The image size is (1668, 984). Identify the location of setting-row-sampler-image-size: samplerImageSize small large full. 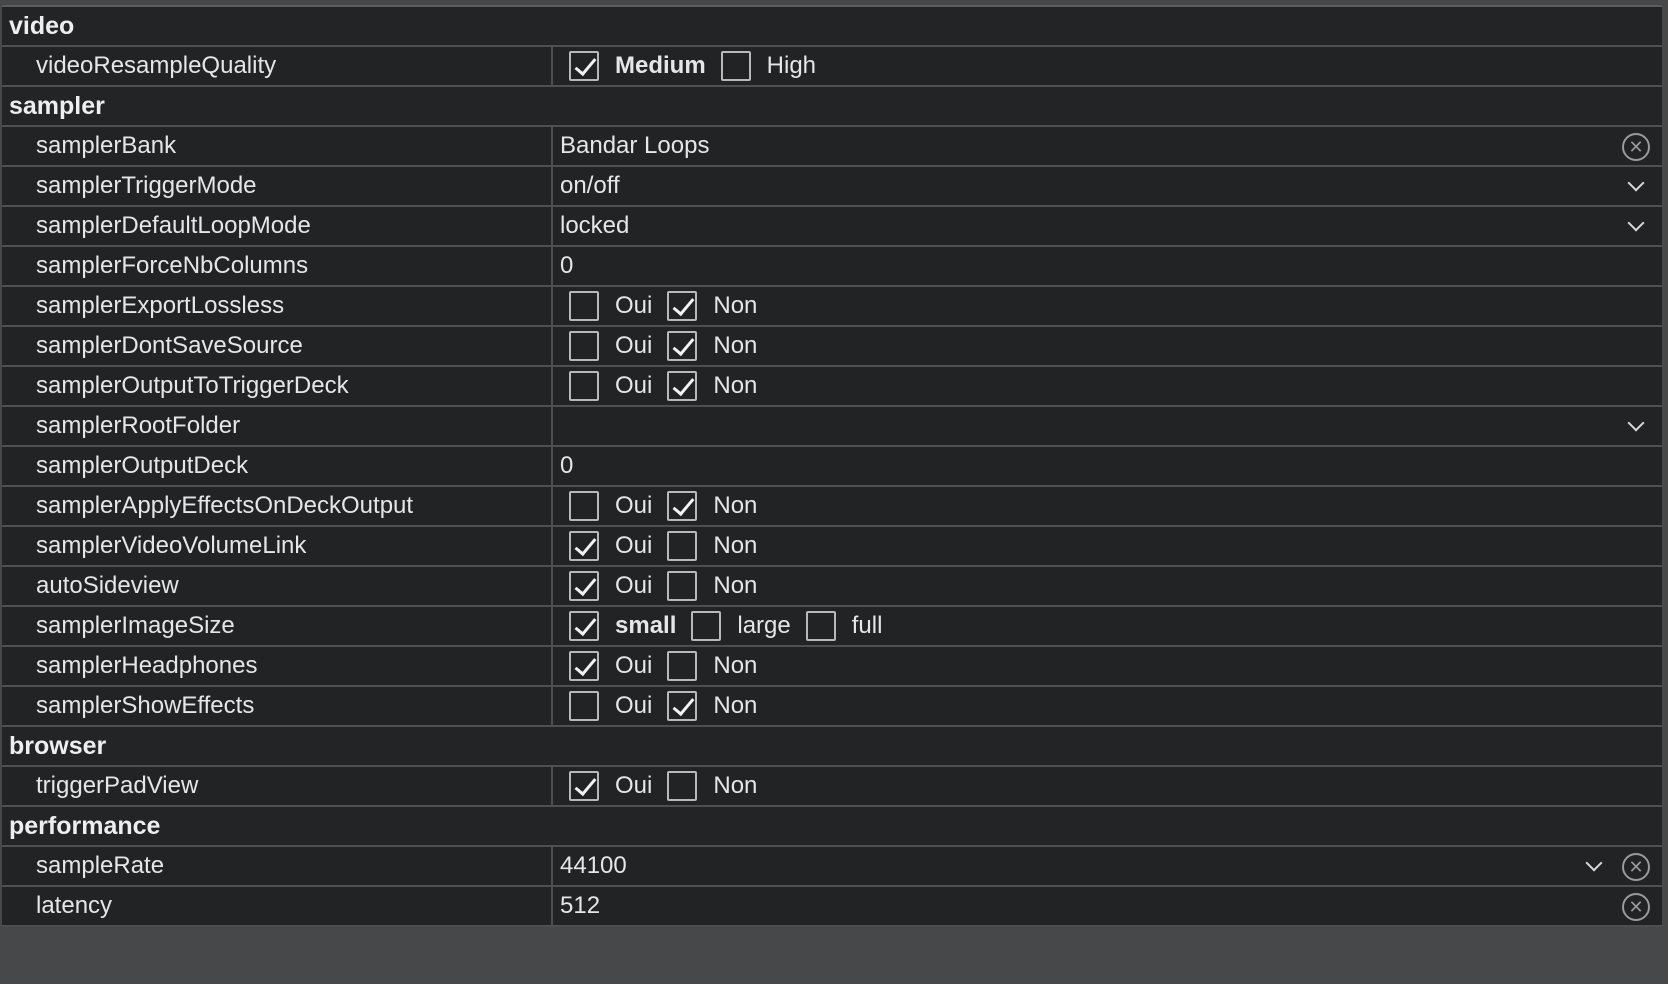
(832, 627).